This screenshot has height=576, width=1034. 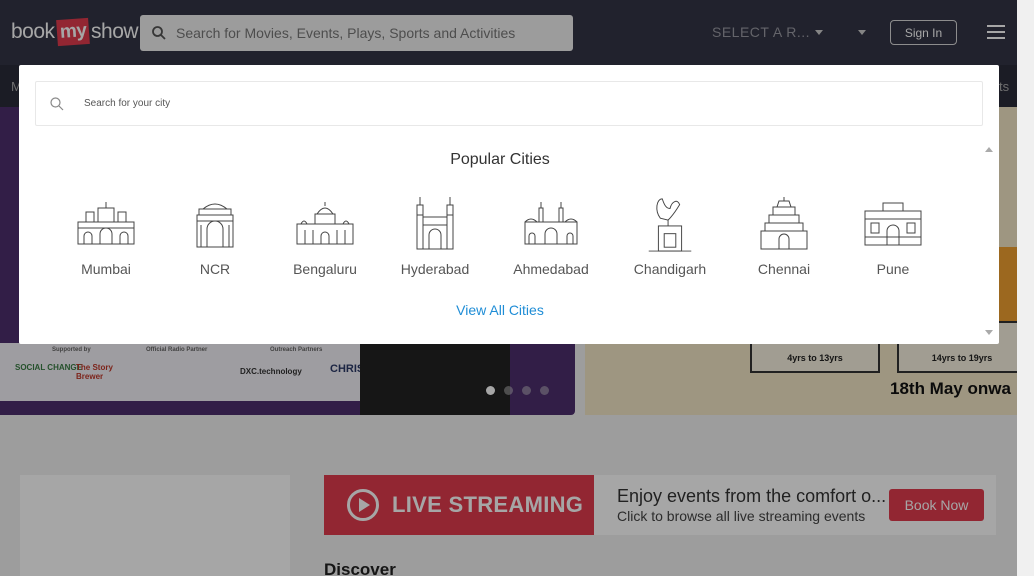 I want to click on mumbai-landmark-icon, so click(x=106, y=223).